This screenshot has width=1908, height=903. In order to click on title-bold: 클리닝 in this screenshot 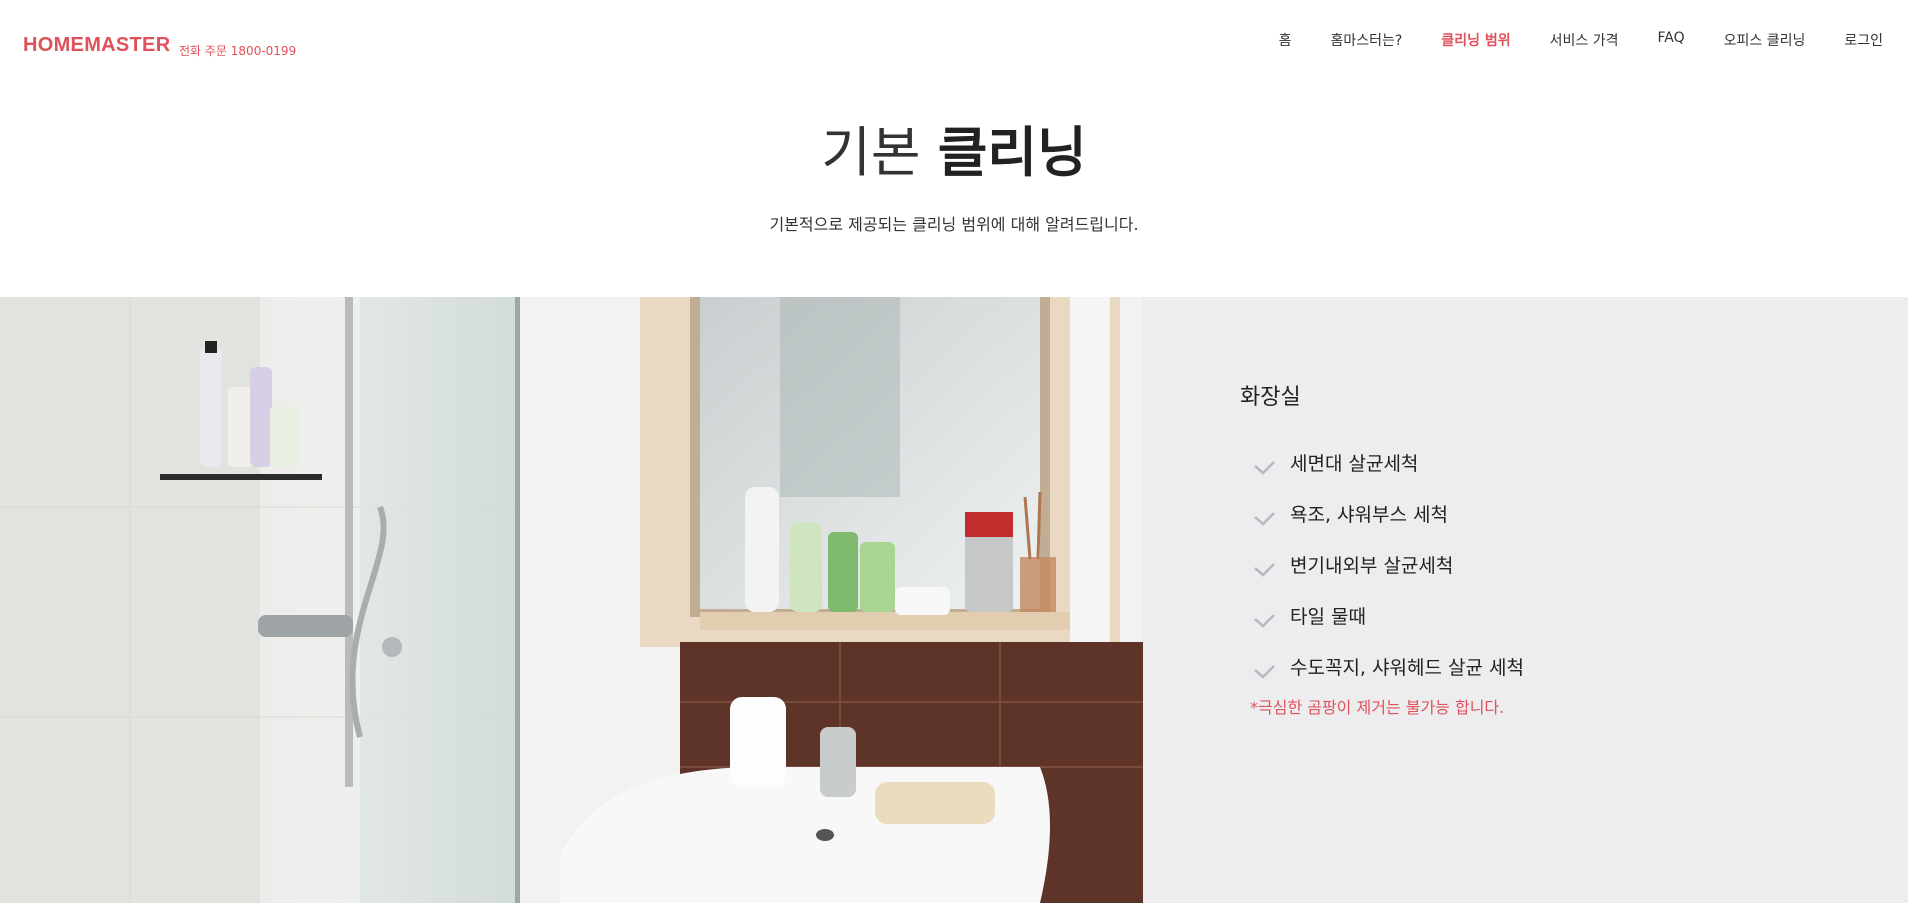, I will do `click(1012, 152)`.